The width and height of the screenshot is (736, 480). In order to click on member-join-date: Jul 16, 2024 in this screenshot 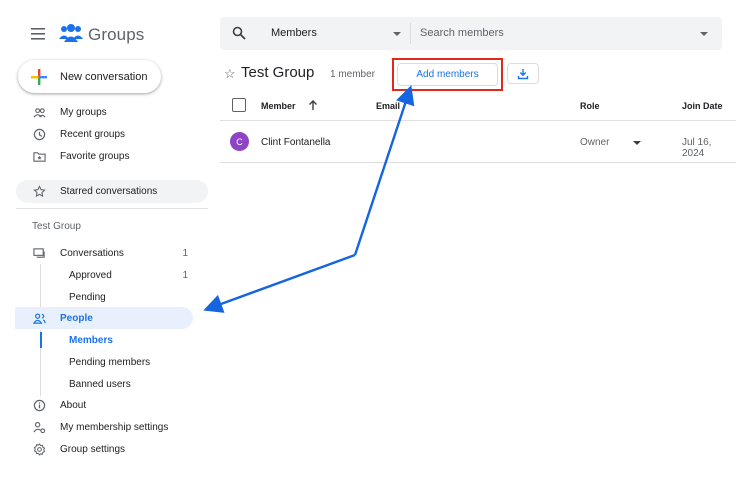, I will do `click(697, 148)`.